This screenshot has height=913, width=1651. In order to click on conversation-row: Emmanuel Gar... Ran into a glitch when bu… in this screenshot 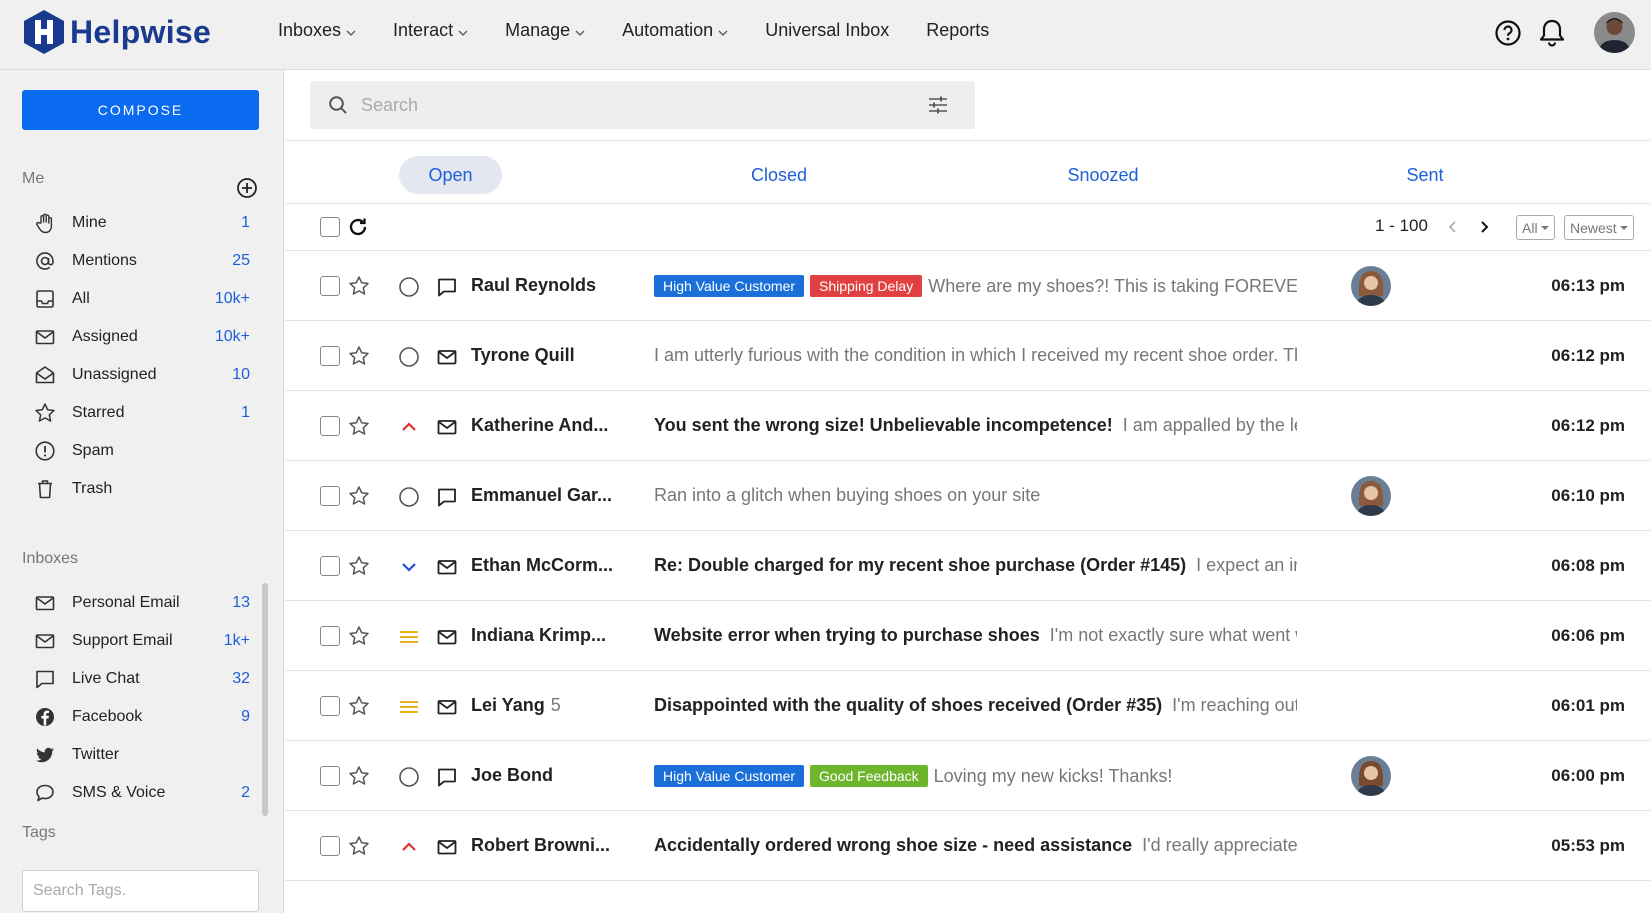, I will do `click(968, 496)`.